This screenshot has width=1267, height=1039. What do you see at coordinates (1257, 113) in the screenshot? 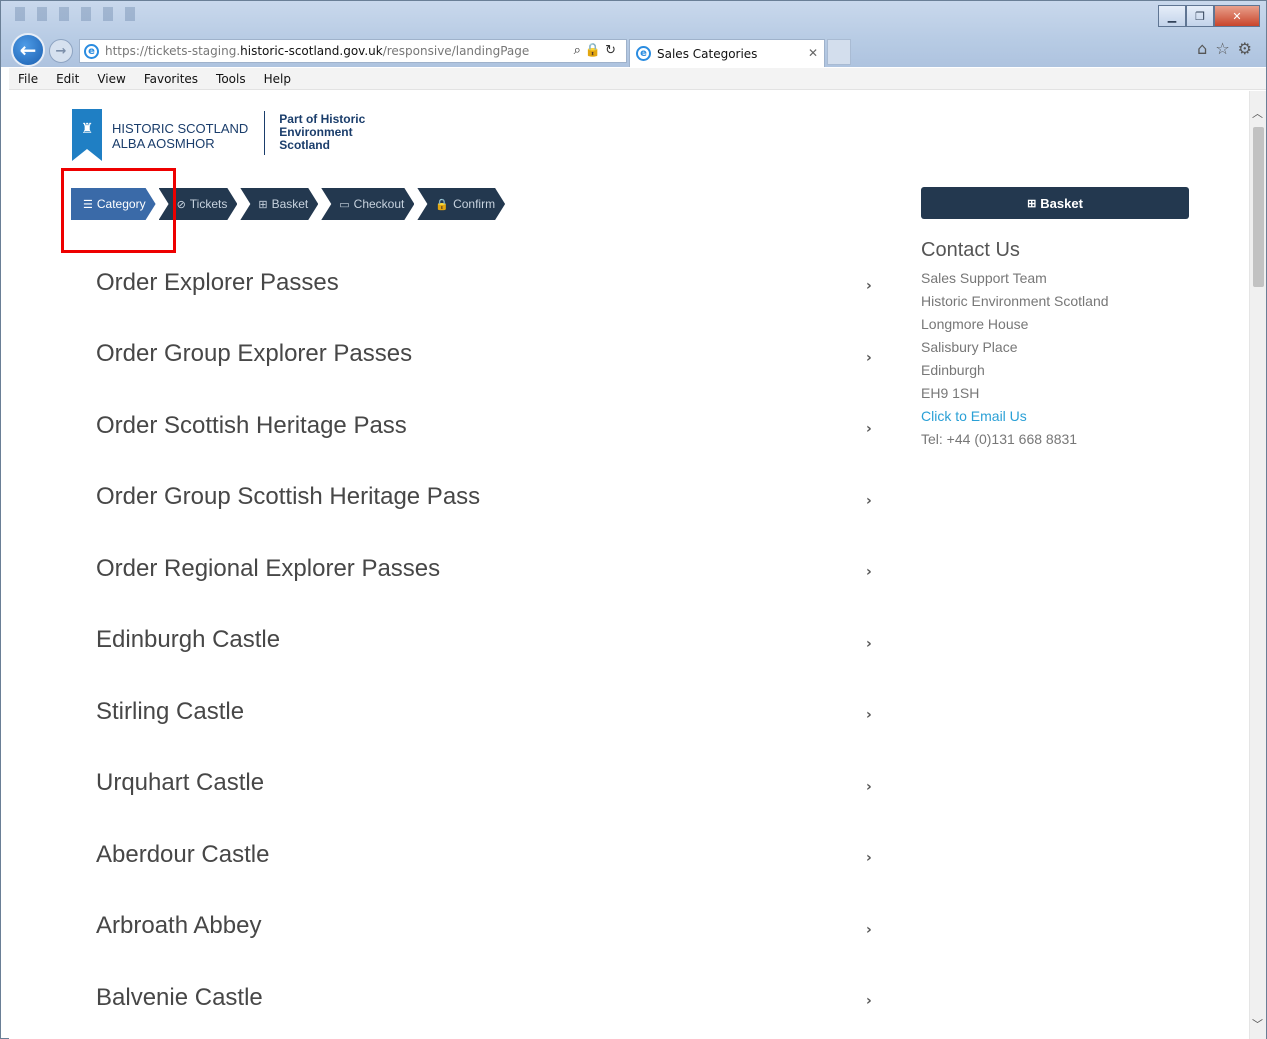
I see `scroll-up-icon: ︿` at bounding box center [1257, 113].